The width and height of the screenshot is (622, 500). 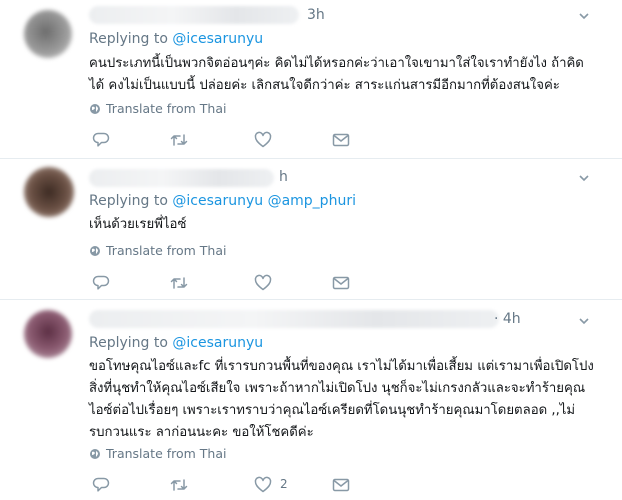 What do you see at coordinates (138, 224) in the screenshot?
I see `tweet-text-line: เห็นด้วยเรยพี่ไอซ์` at bounding box center [138, 224].